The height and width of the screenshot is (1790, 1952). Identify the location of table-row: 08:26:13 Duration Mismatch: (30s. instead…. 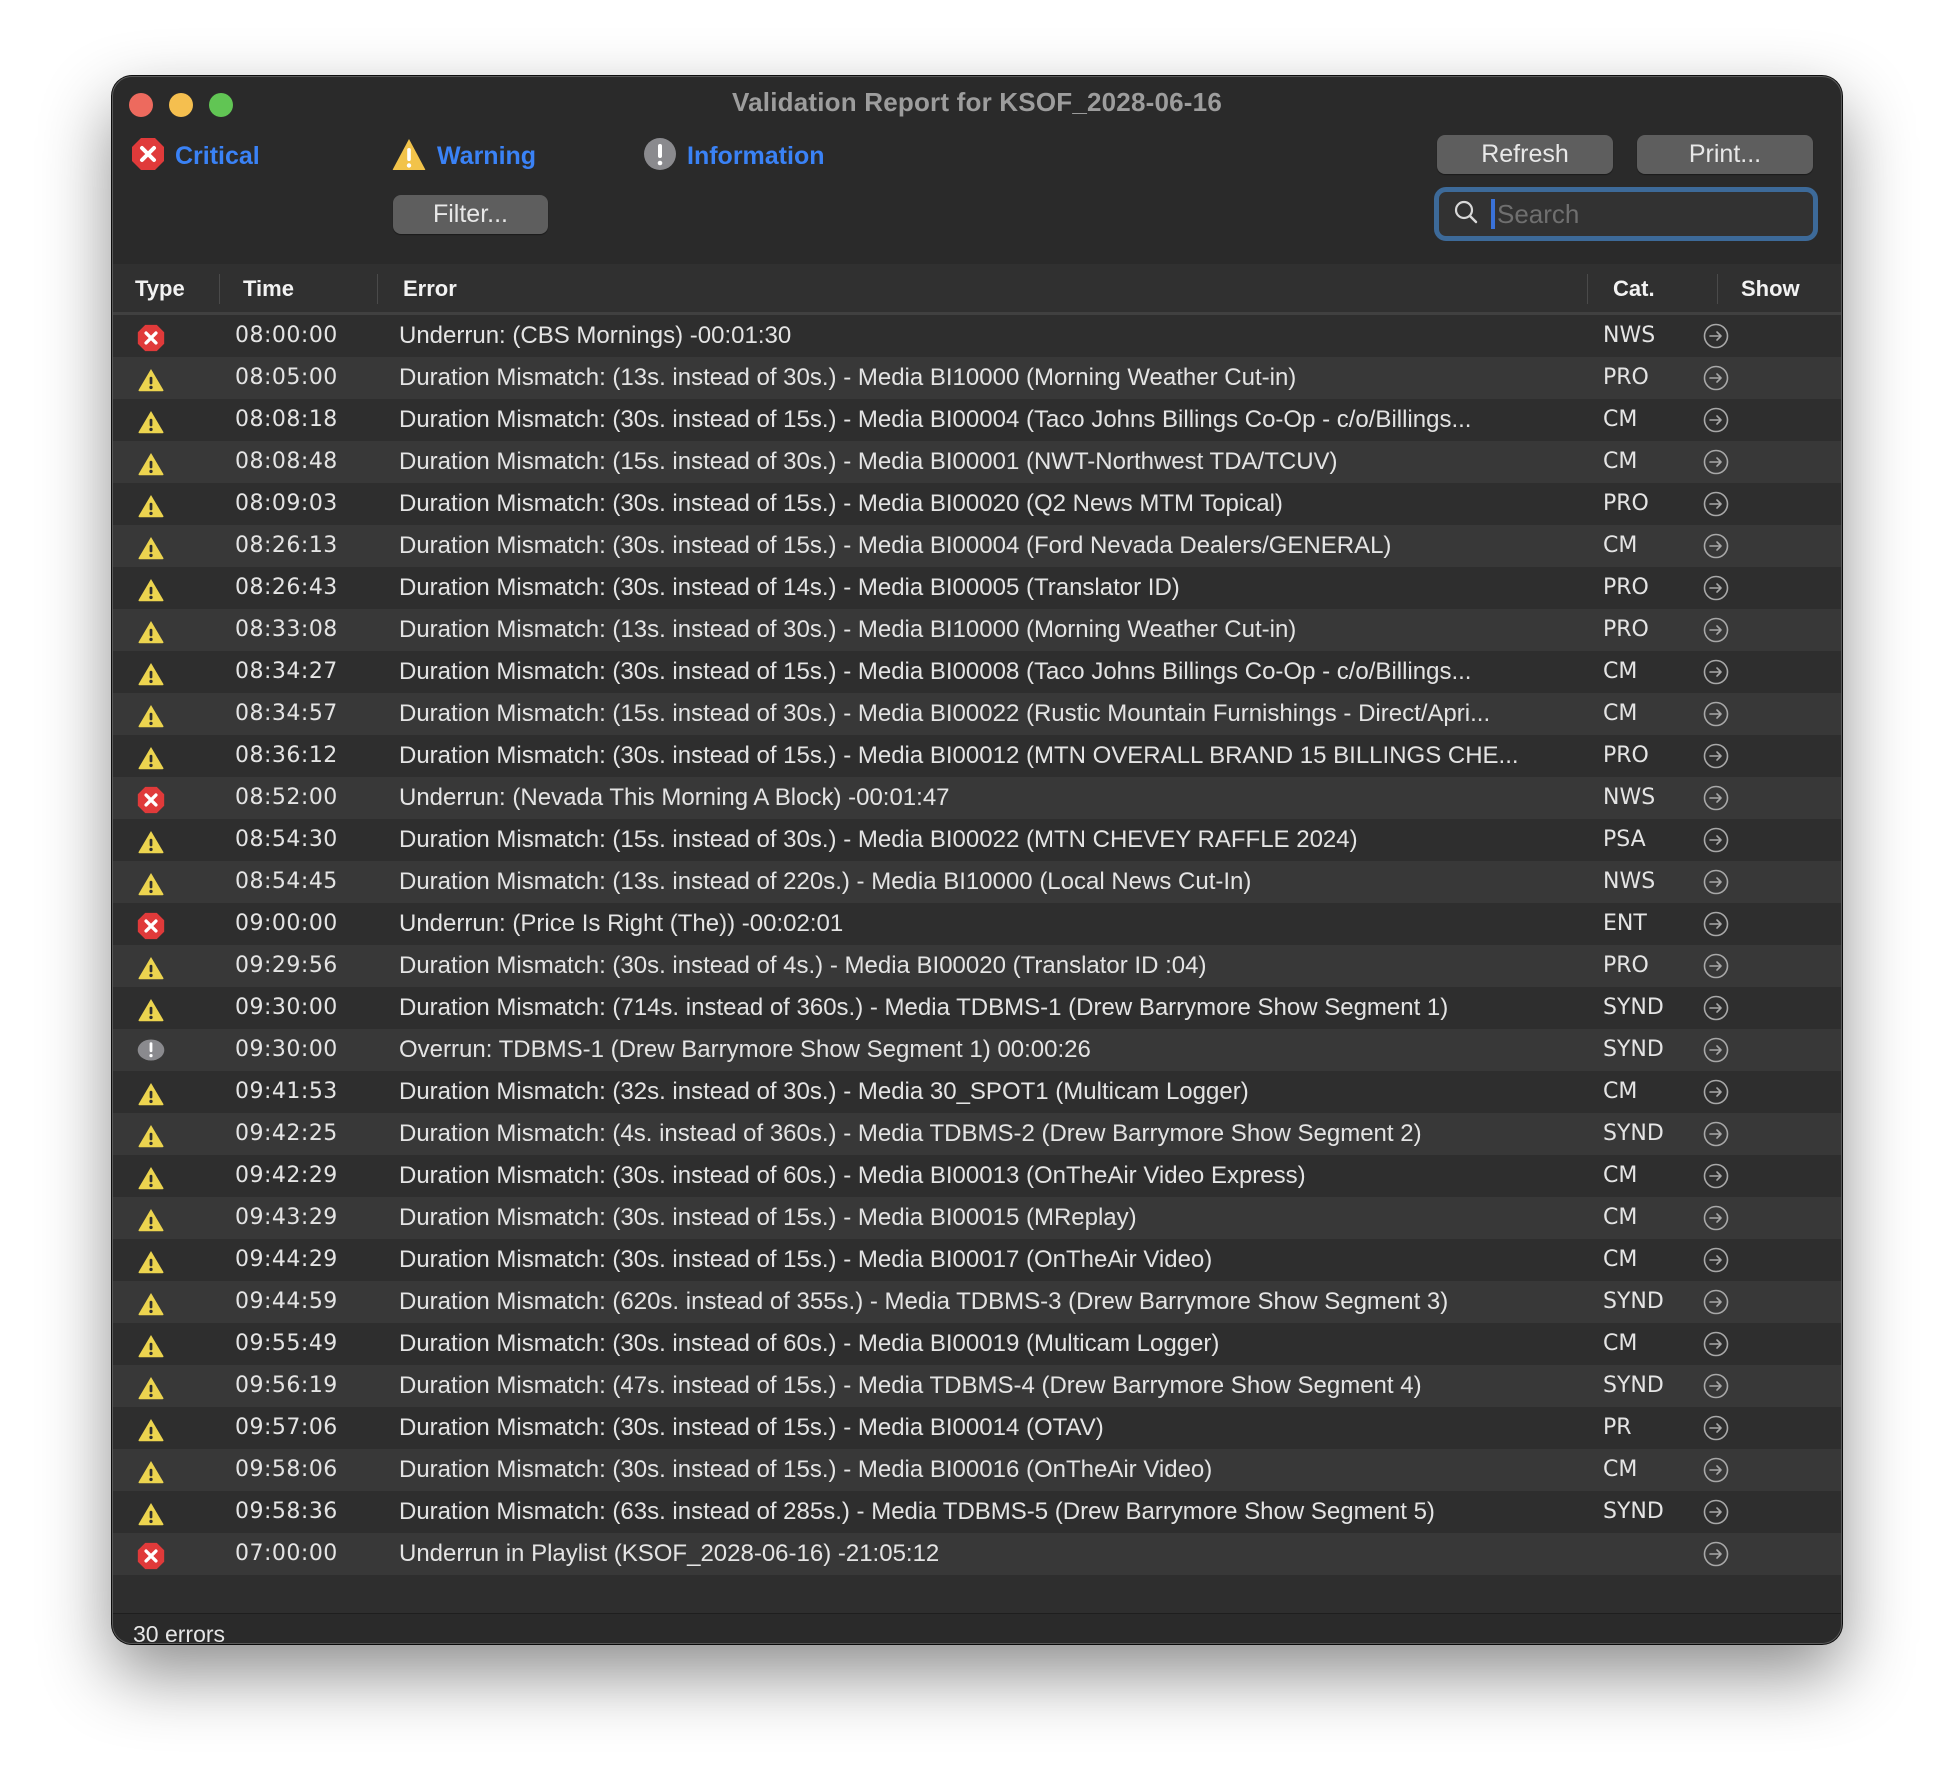
(977, 546).